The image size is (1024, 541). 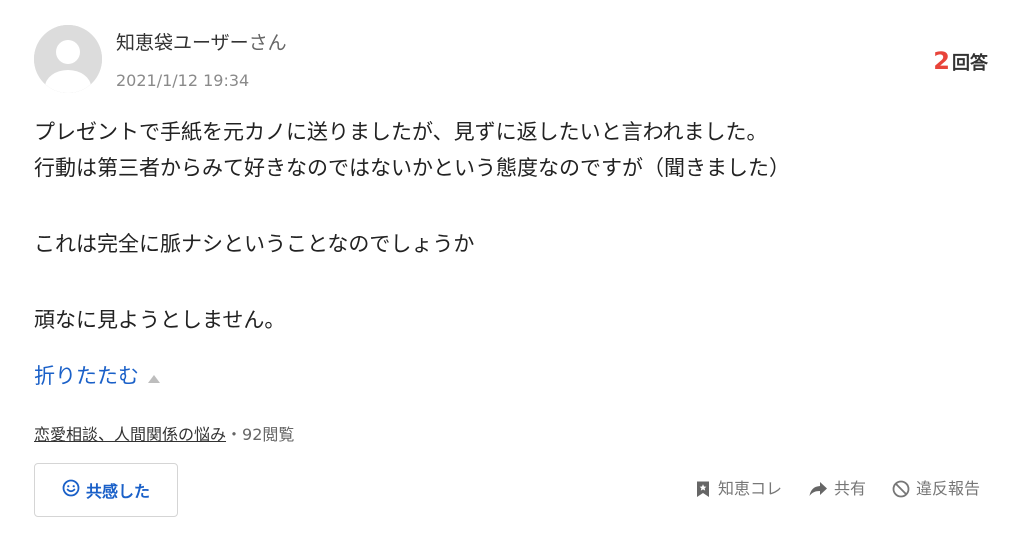 I want to click on user-name: 知恵袋ユーザーさん, so click(x=201, y=43).